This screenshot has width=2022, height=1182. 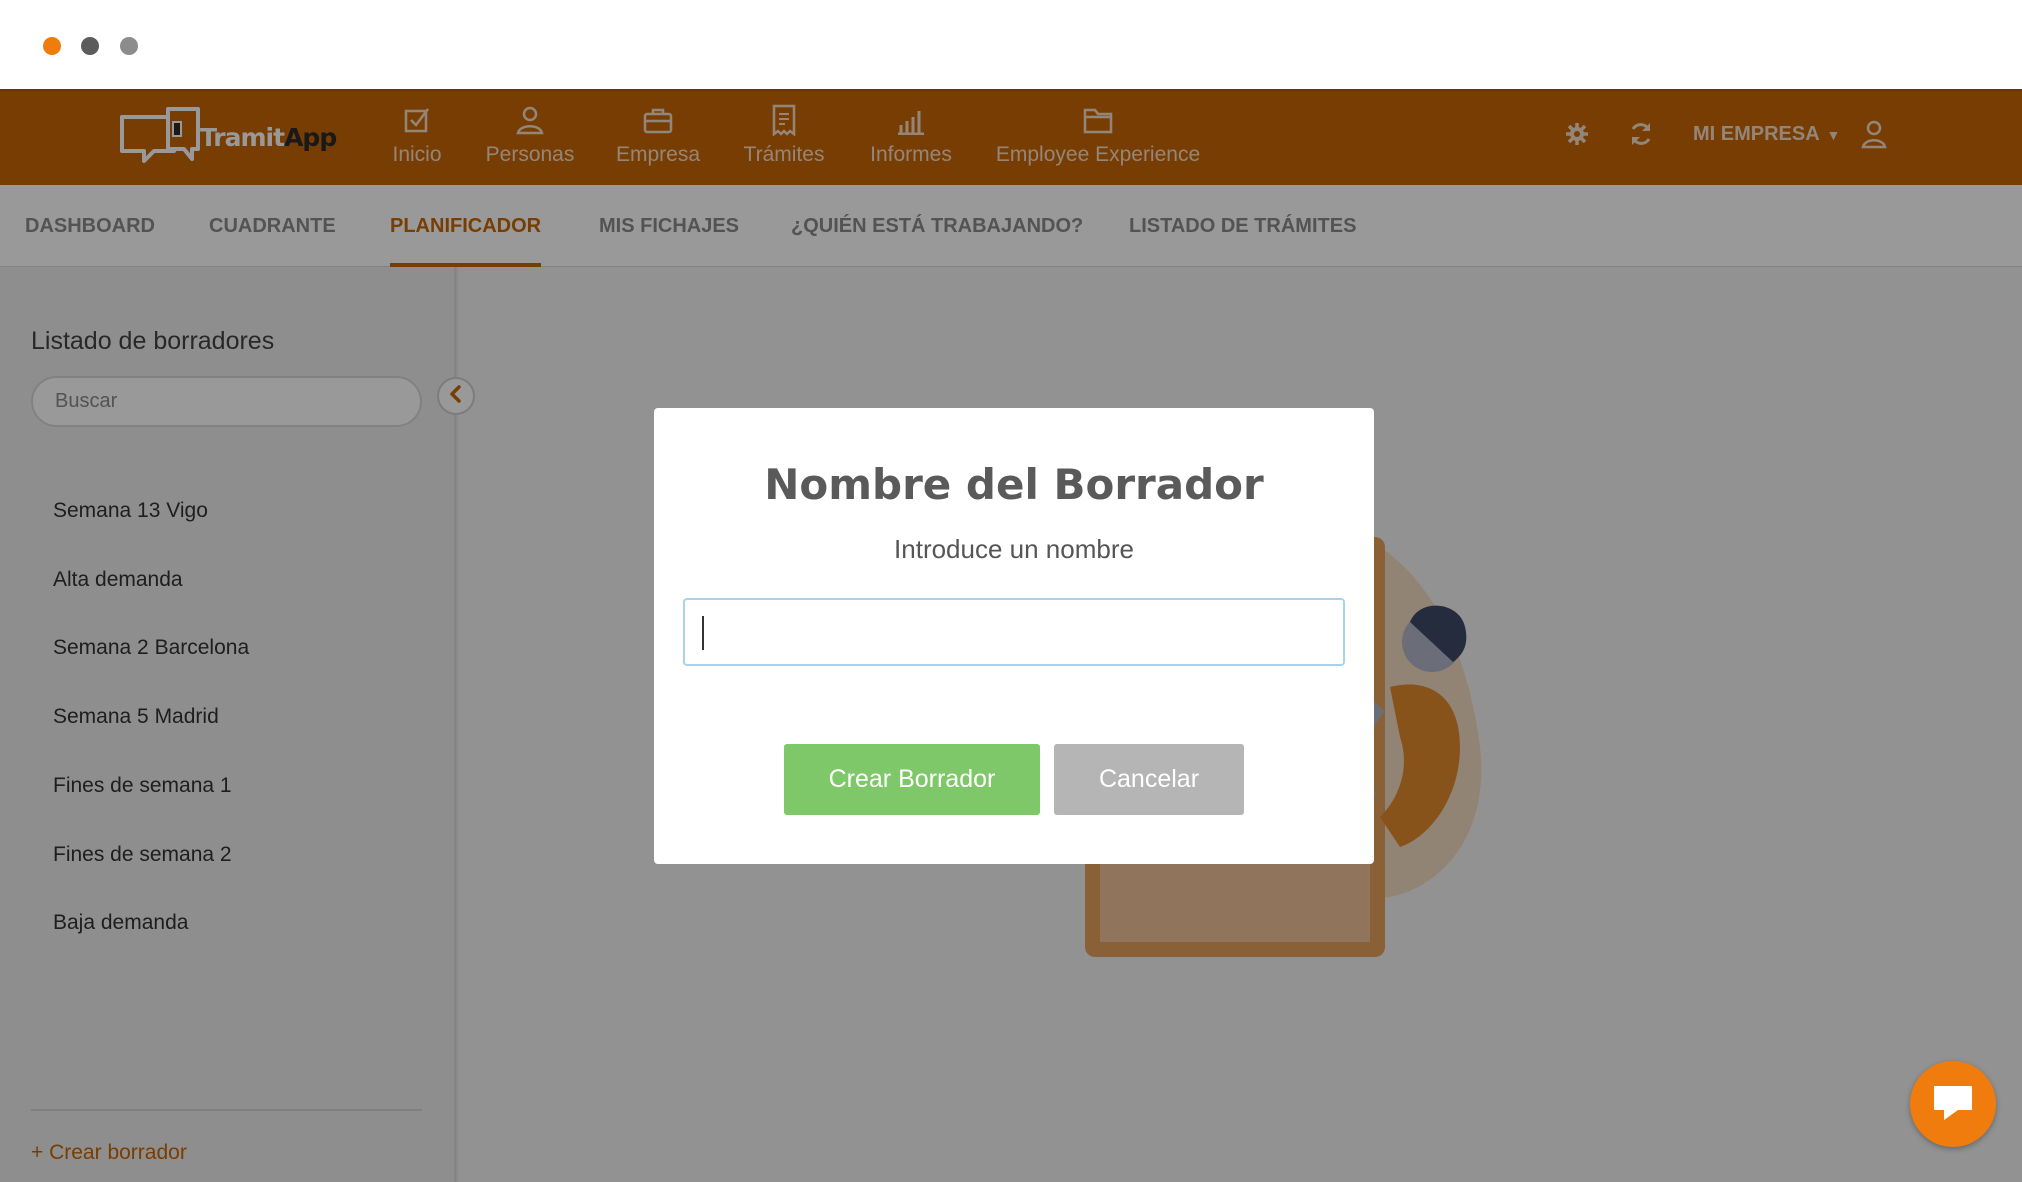 I want to click on chat-launcher-button, so click(x=1953, y=1104).